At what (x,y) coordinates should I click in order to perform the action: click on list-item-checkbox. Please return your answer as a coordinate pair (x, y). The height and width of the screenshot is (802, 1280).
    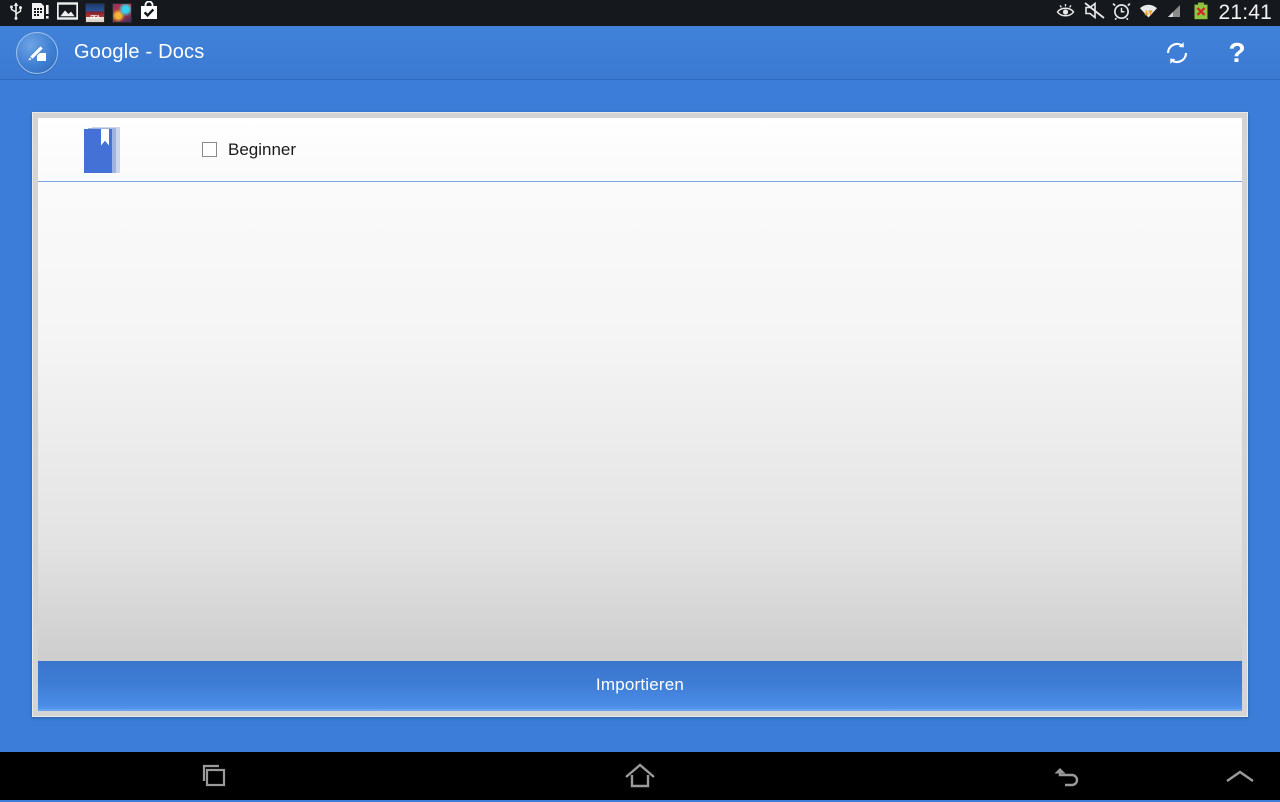
    Looking at the image, I should click on (209, 149).